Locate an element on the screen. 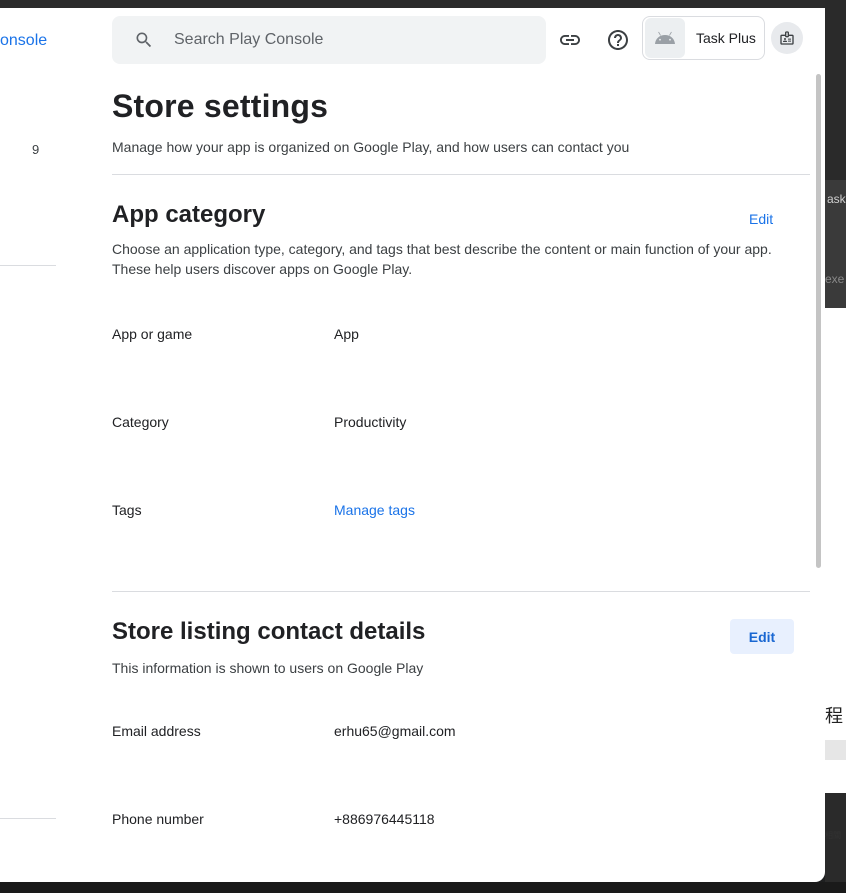  background-desktop-window: ask exe 程 相關 is located at coordinates (835, 446).